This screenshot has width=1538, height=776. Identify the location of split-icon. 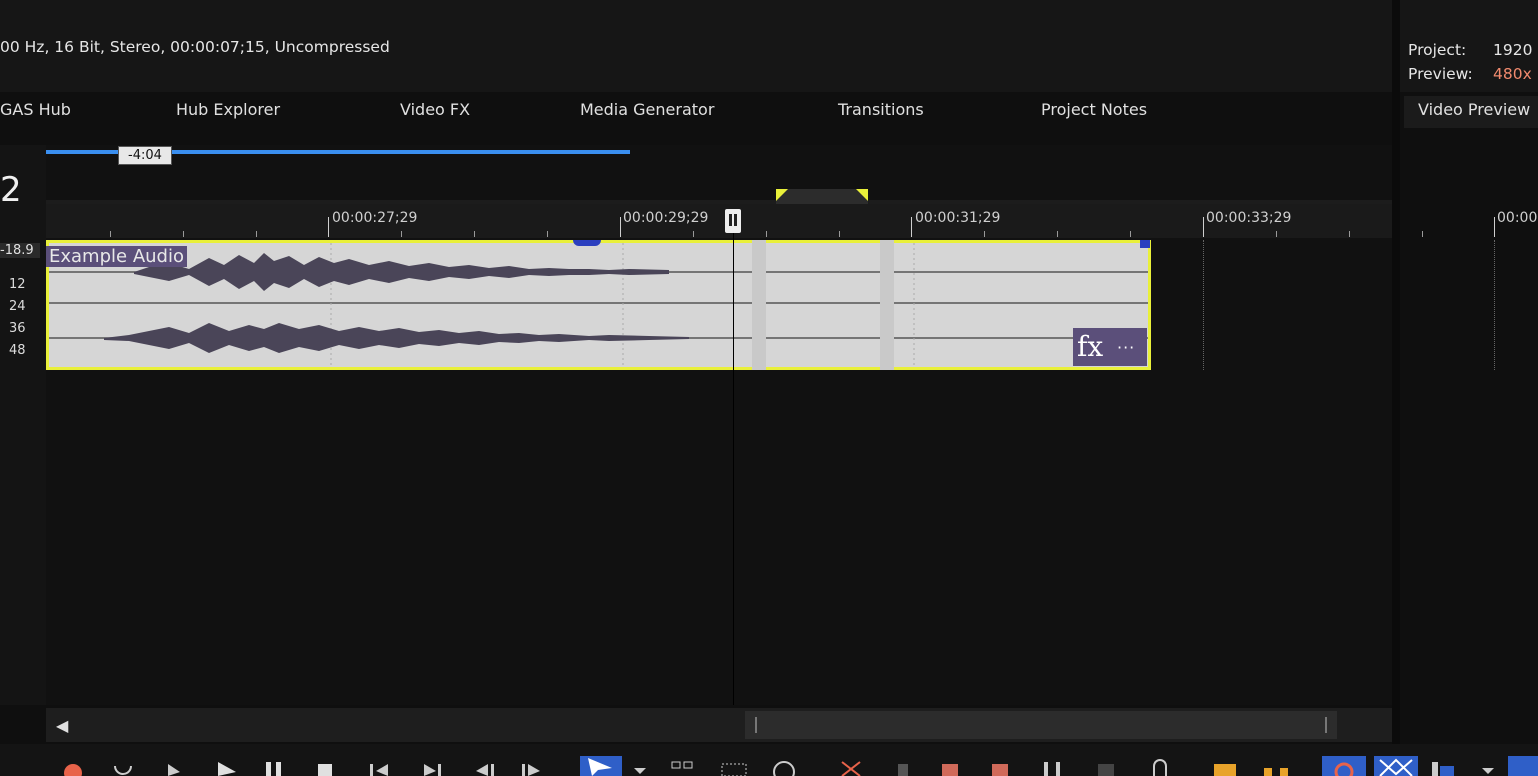
(1046, 769).